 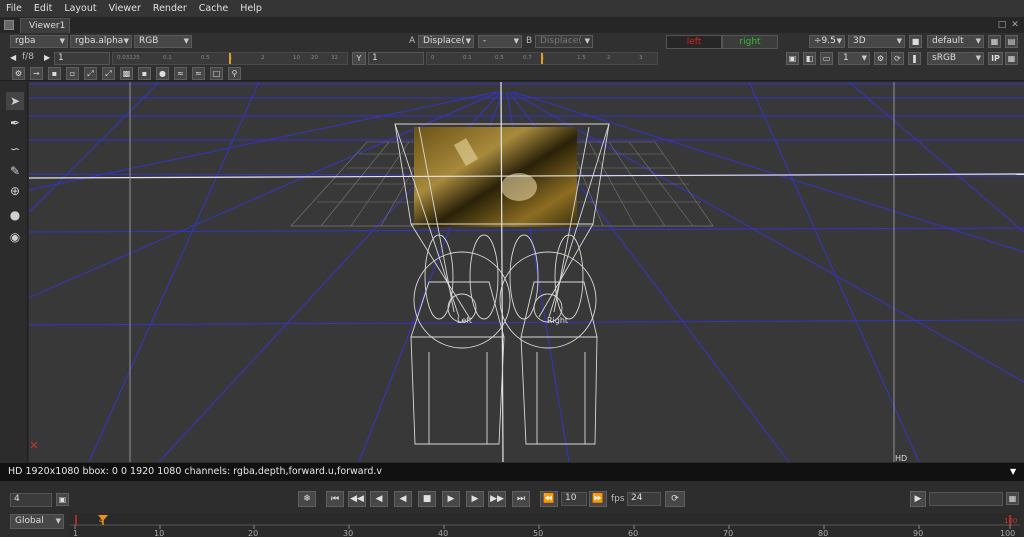 What do you see at coordinates (475, 499) in the screenshot?
I see `step-forward-button: ▶` at bounding box center [475, 499].